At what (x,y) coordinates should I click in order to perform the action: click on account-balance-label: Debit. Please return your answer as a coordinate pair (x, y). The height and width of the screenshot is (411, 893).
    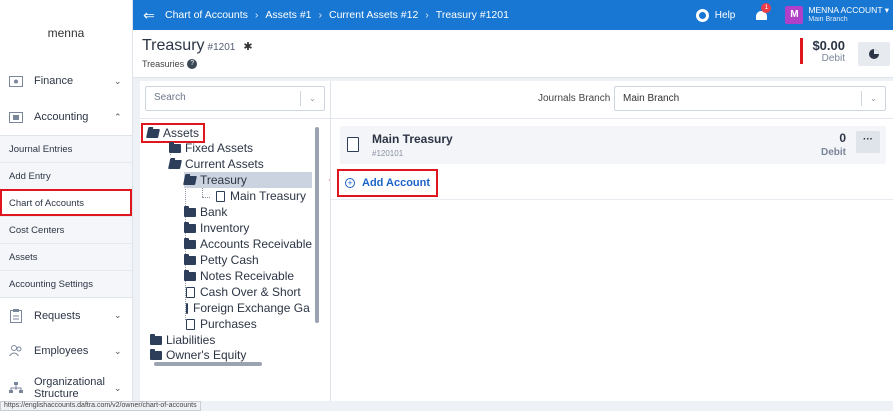
    Looking at the image, I should click on (833, 152).